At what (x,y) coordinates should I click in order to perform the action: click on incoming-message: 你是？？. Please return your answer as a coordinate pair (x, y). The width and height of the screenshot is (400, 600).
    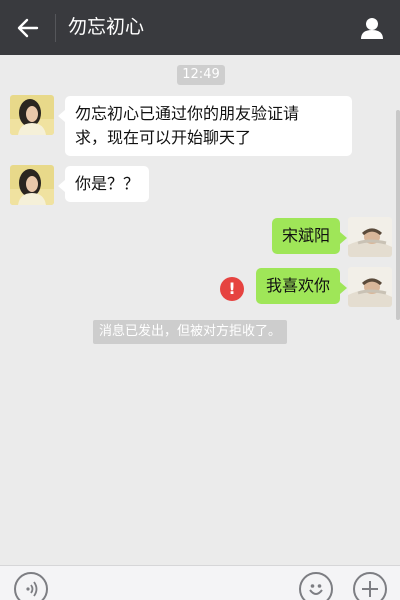
    Looking at the image, I should click on (103, 184).